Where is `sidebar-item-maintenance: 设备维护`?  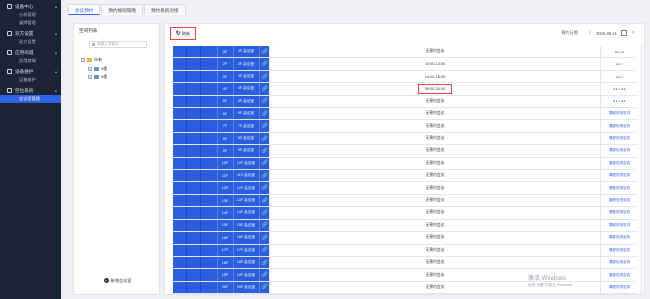 sidebar-item-maintenance: 设备维护 is located at coordinates (30, 80).